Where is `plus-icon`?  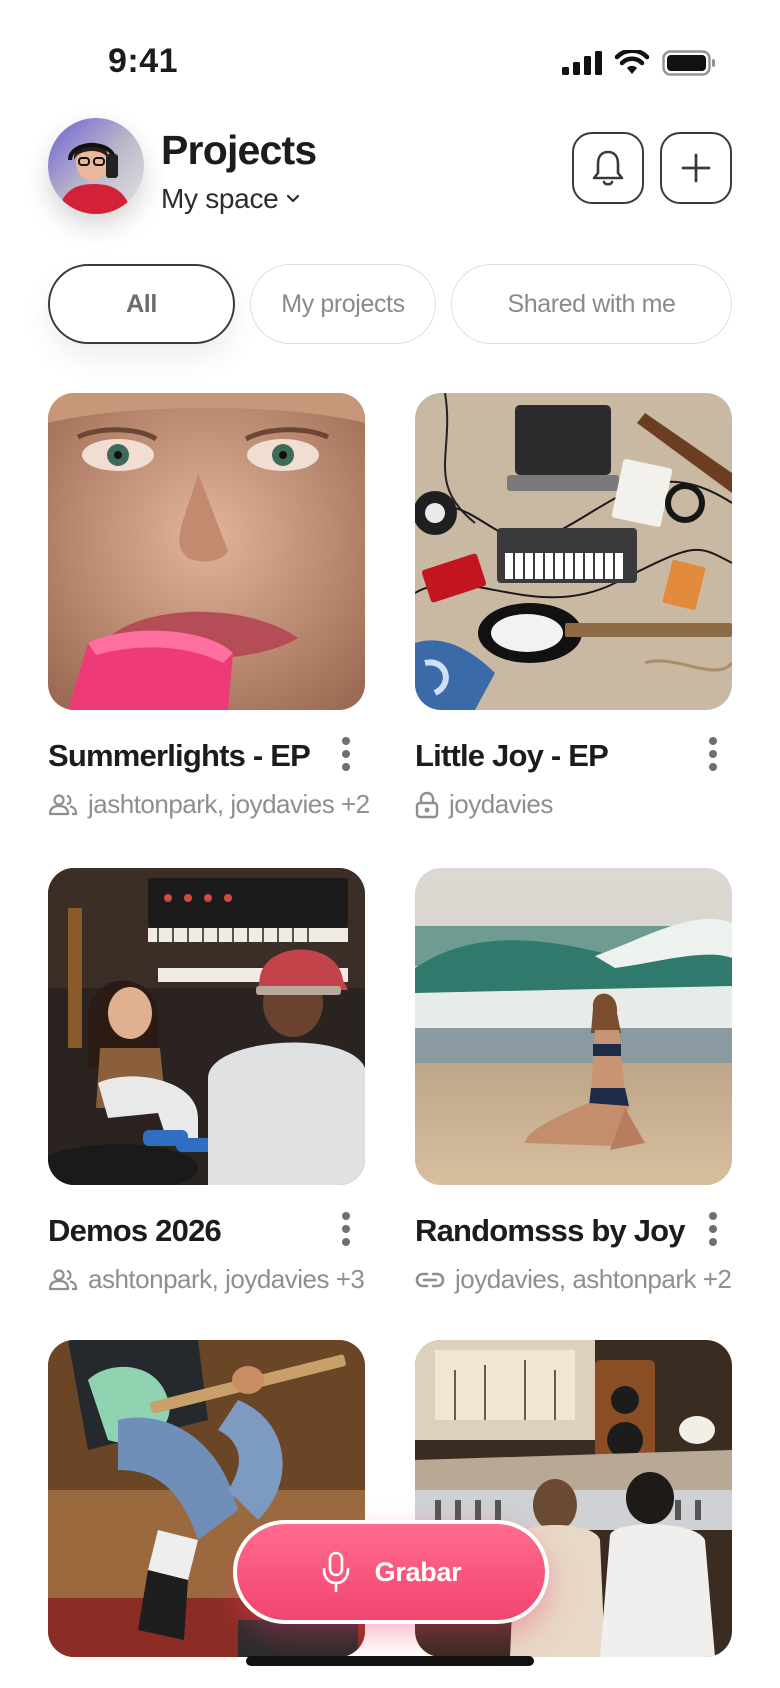 plus-icon is located at coordinates (696, 168).